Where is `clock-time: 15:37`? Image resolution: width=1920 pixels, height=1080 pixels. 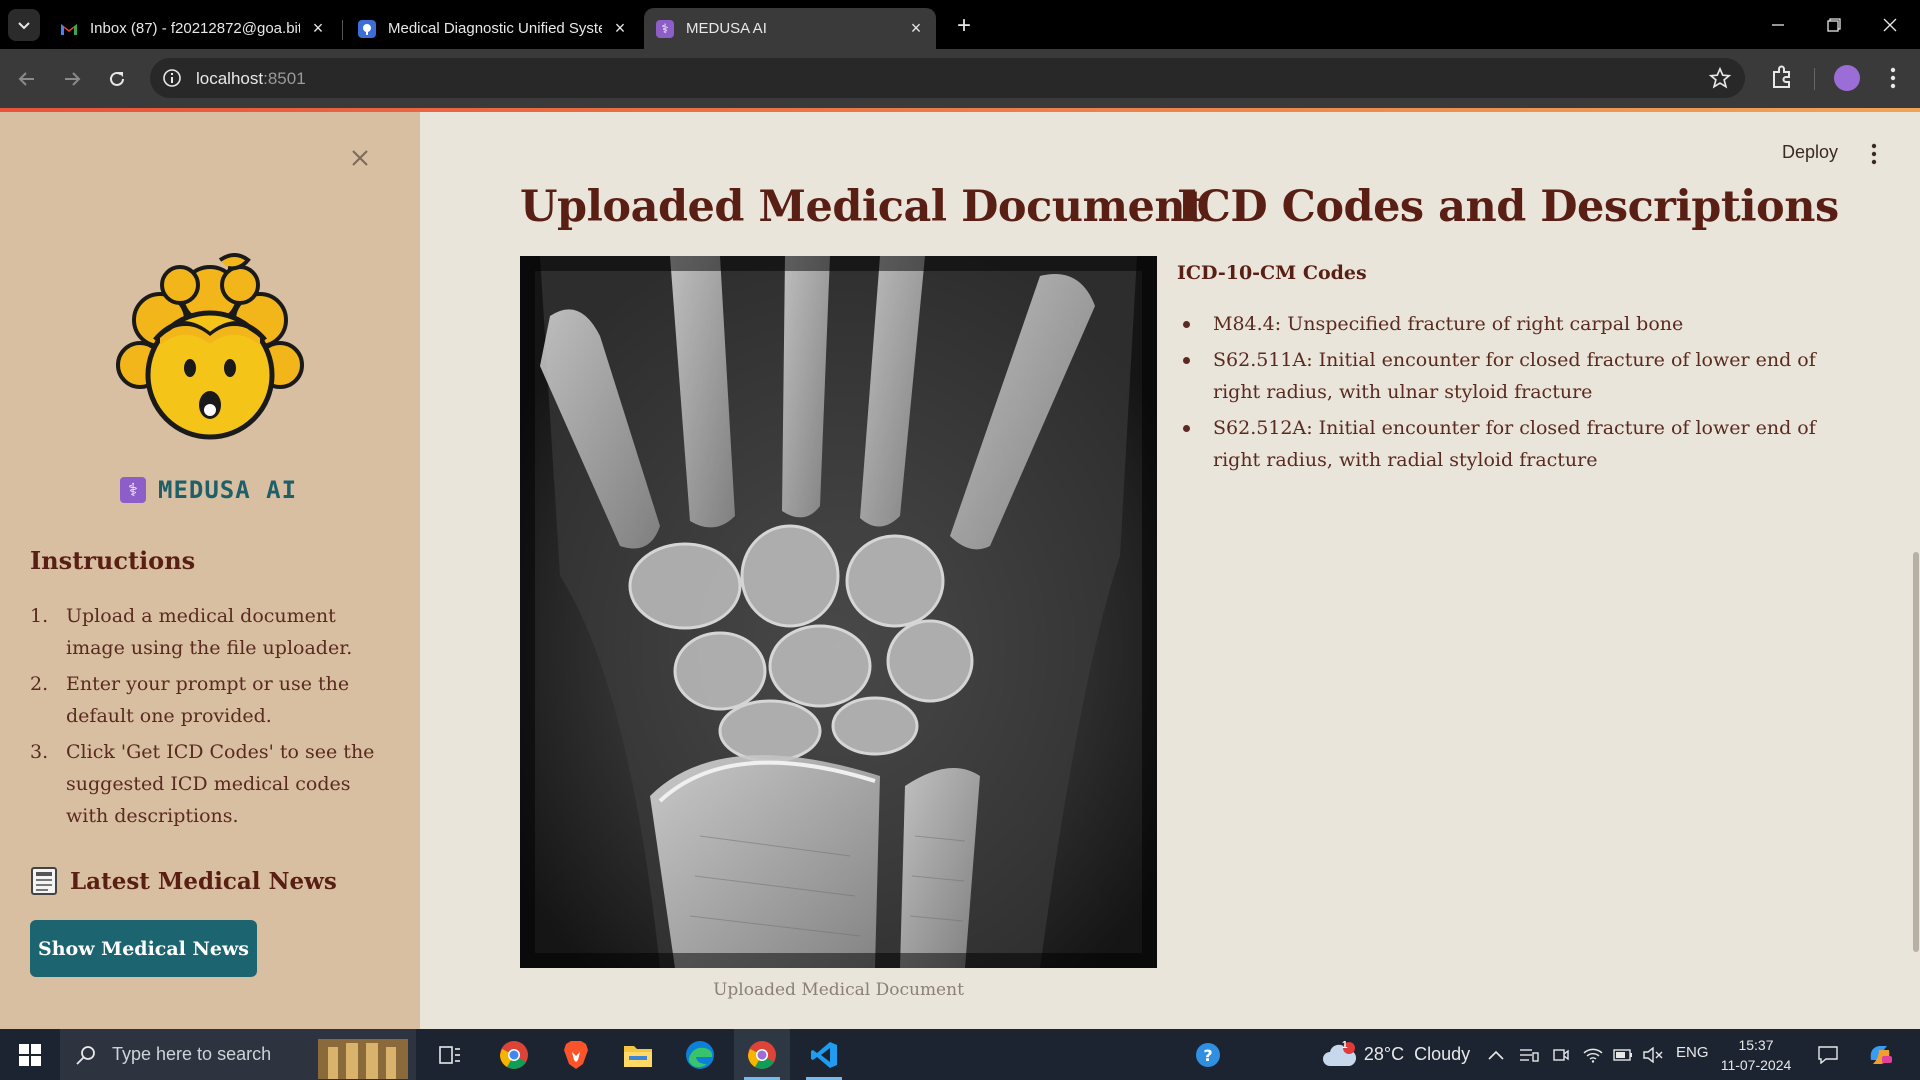 clock-time: 15:37 is located at coordinates (1756, 1045).